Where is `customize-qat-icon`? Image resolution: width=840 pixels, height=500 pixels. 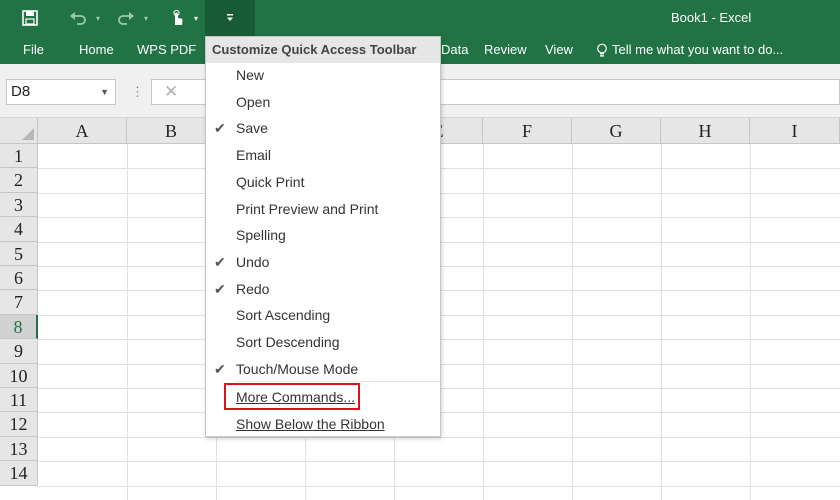 customize-qat-icon is located at coordinates (230, 18).